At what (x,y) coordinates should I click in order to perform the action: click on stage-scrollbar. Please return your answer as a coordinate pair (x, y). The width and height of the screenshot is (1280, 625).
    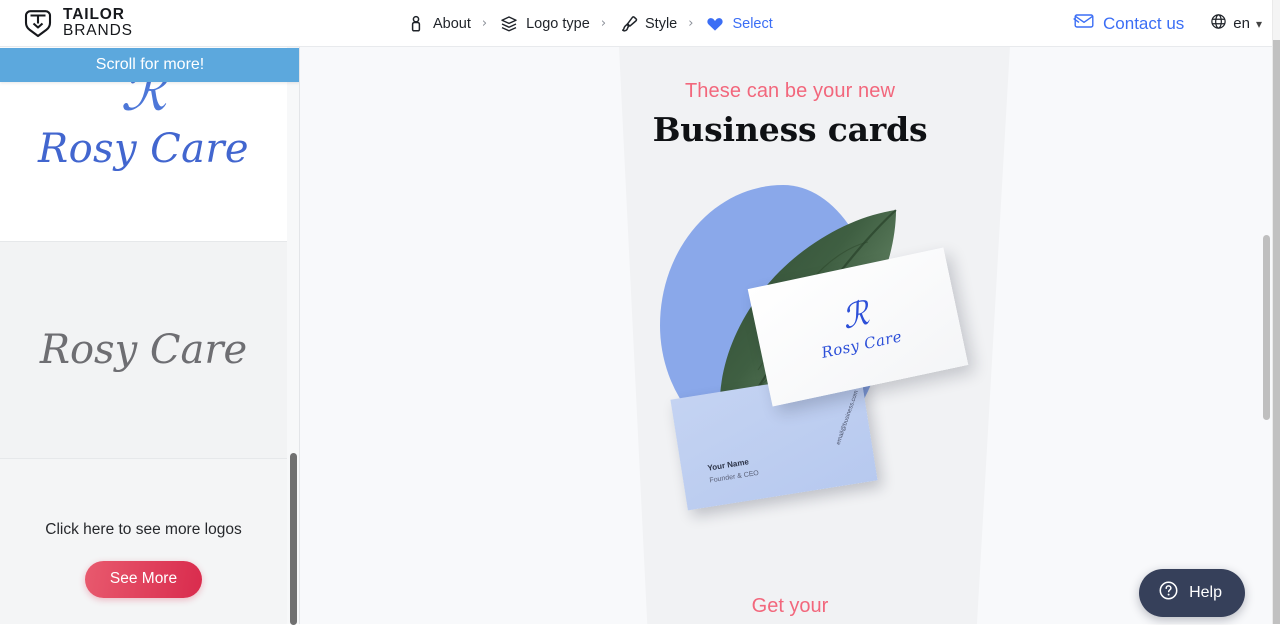
    Looking at the image, I should click on (1267, 335).